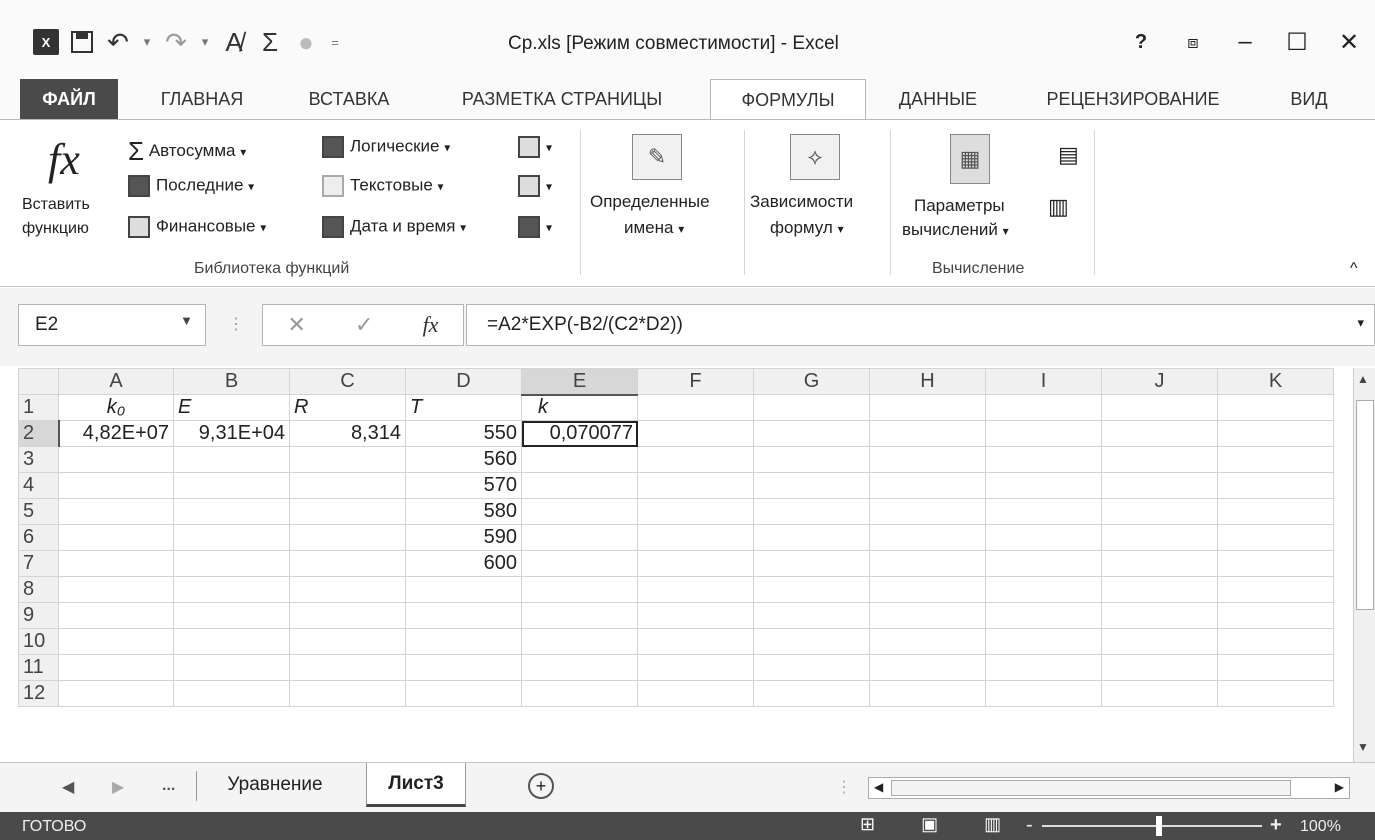 The height and width of the screenshot is (840, 1375). Describe the element at coordinates (1109, 788) in the screenshot. I see `horizontal-scrollbar: ◀ ▶` at that location.